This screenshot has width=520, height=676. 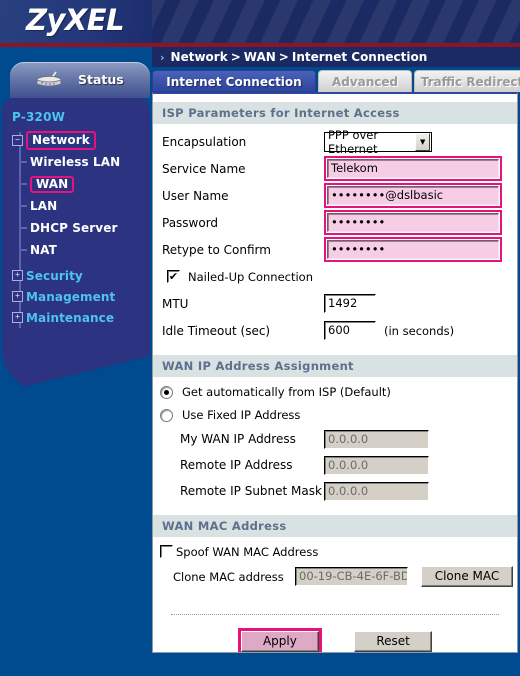 What do you see at coordinates (353, 141) in the screenshot?
I see `encapsulation-value: PPP over Ethernet` at bounding box center [353, 141].